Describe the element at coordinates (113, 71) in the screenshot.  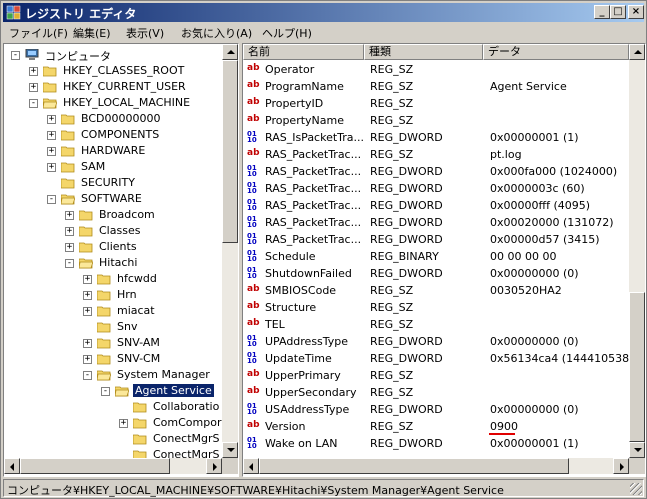
I see `tree-node: + HKEY_CLASSES_ROOT` at that location.